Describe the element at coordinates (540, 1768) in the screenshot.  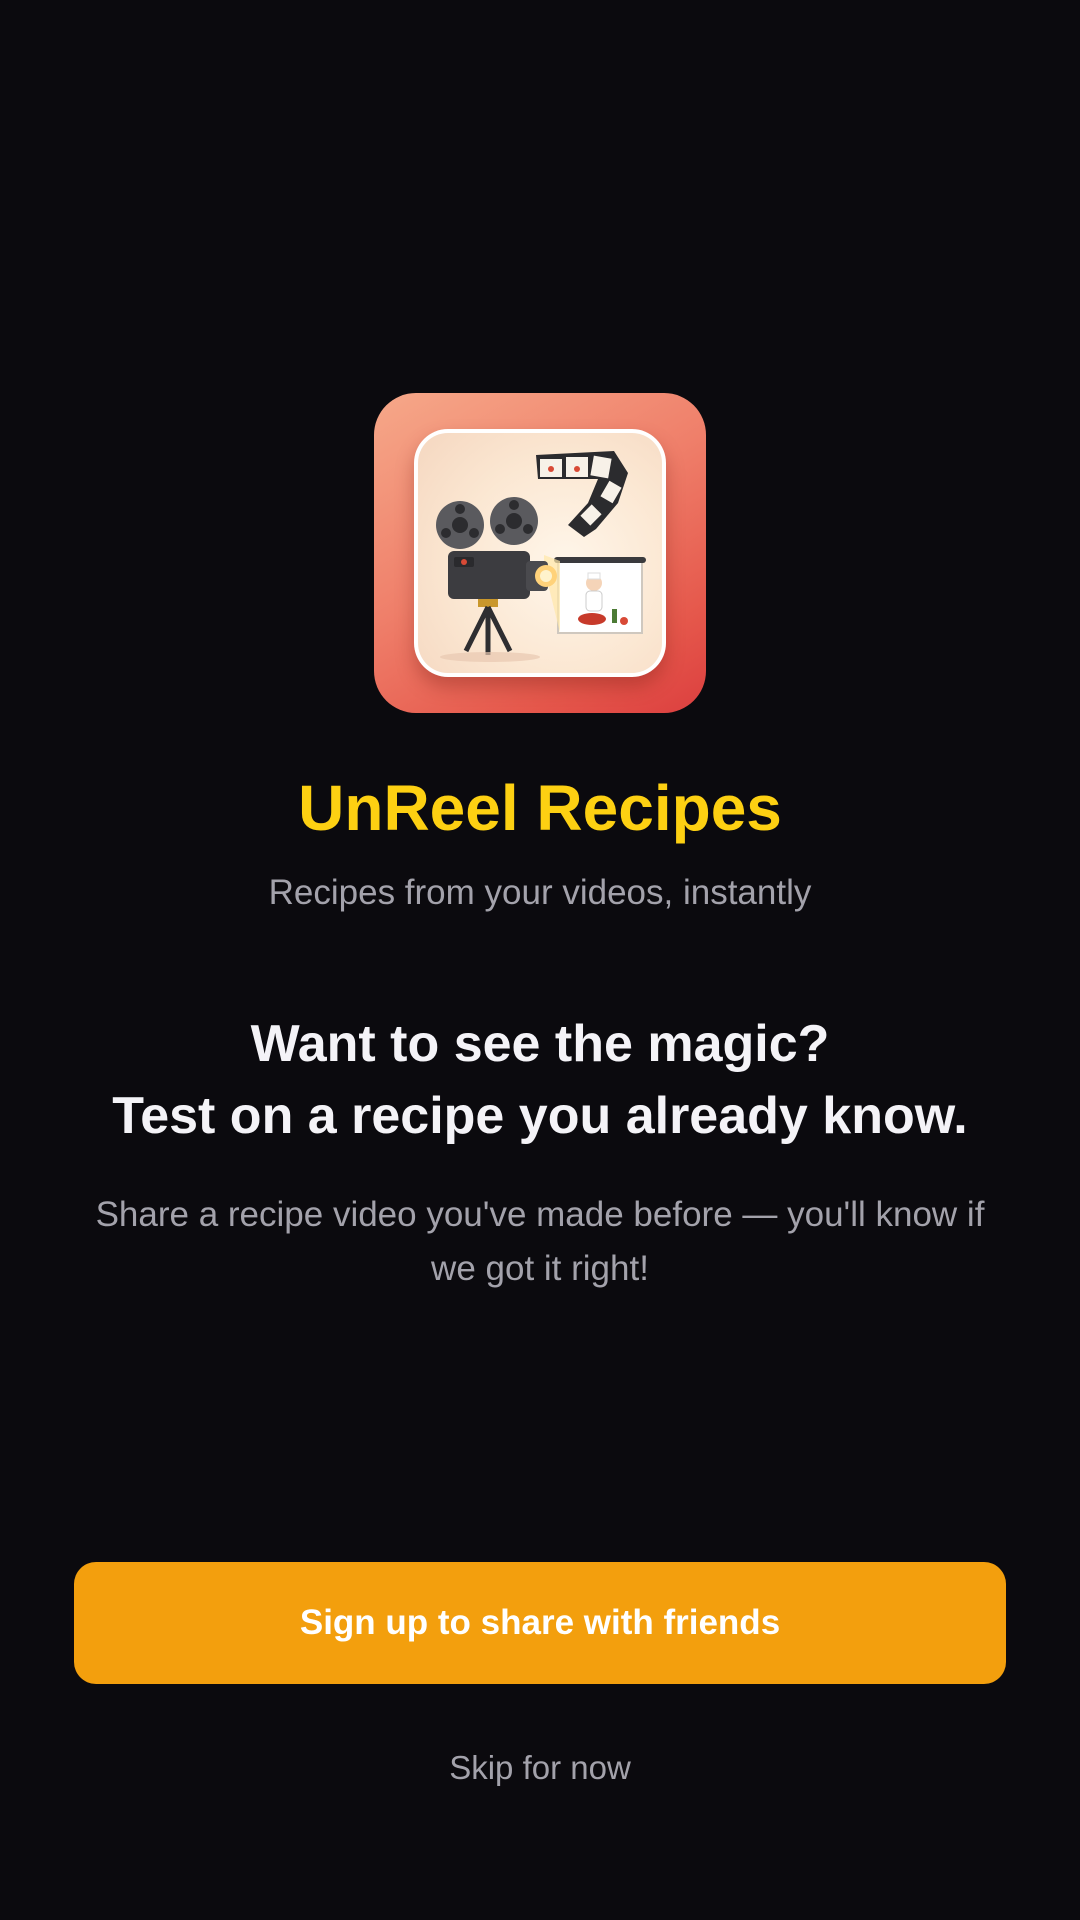
I see `skip-button: Skip for now` at that location.